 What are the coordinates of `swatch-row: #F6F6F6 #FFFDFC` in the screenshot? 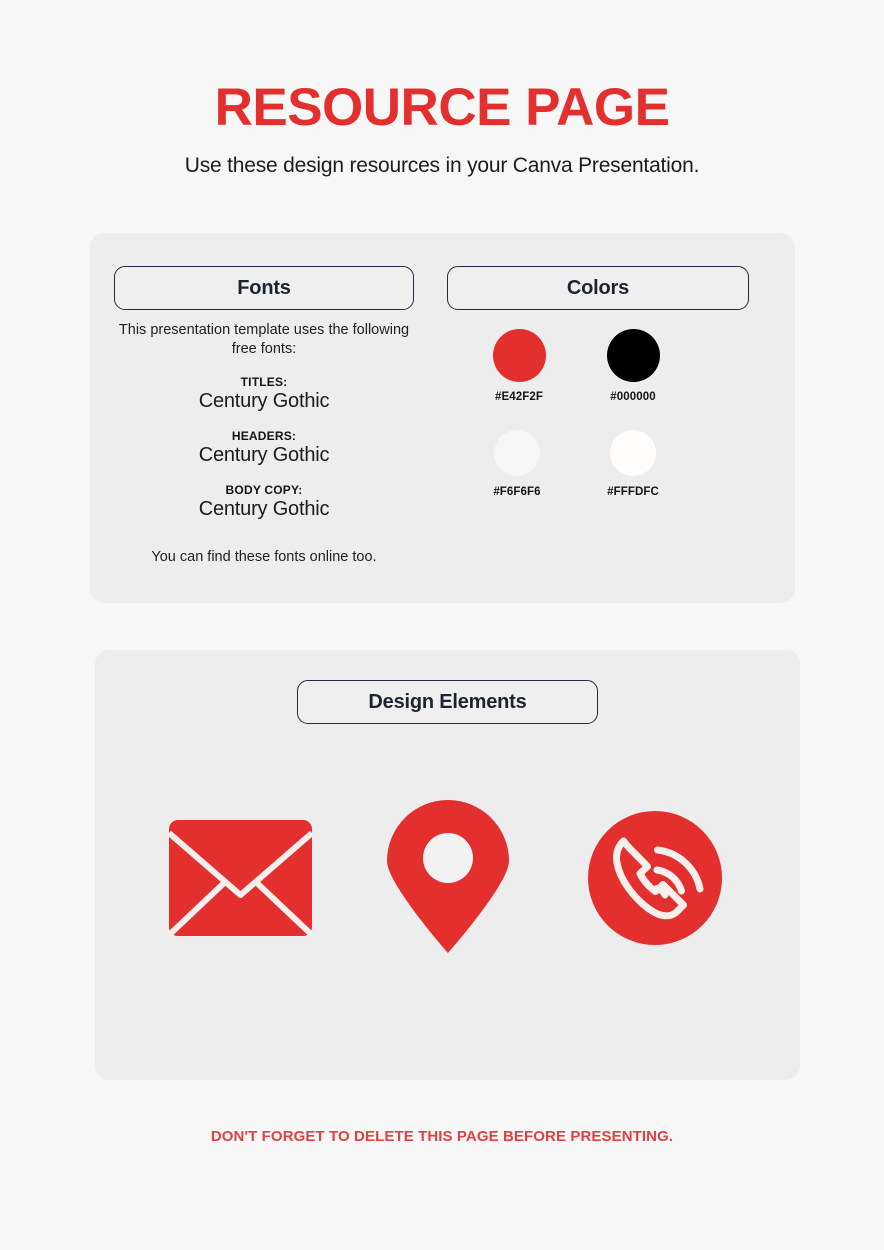 It's located at (598, 464).